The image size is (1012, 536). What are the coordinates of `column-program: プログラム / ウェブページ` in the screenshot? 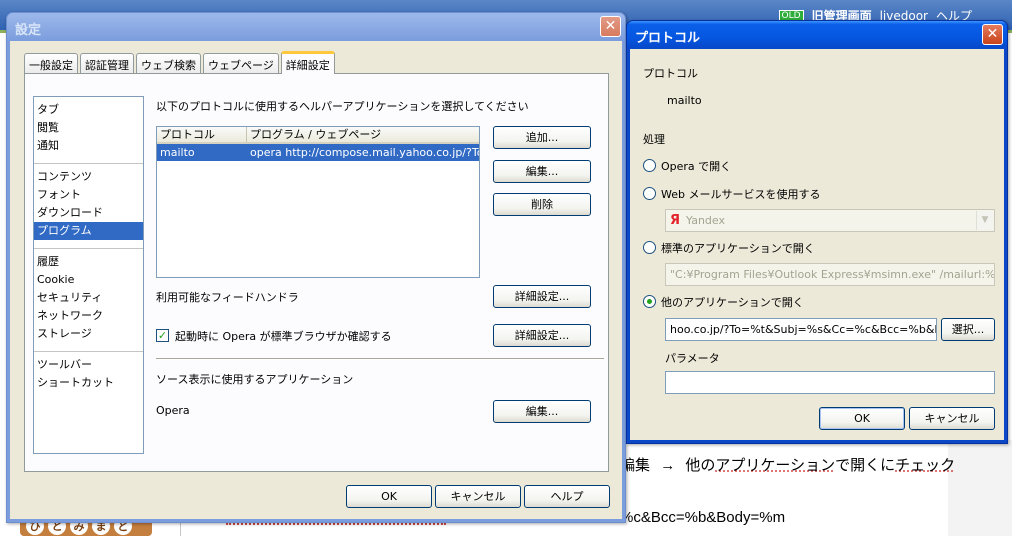 It's located at (363, 134).